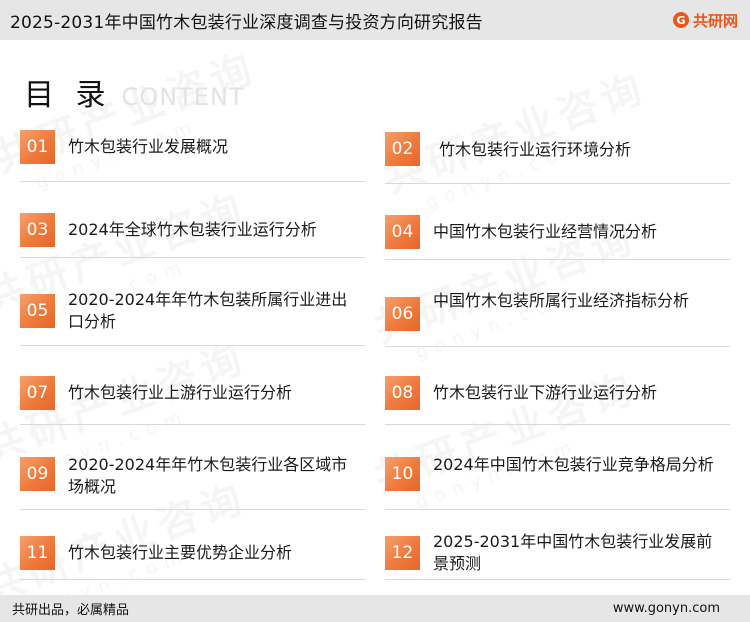 The height and width of the screenshot is (622, 750). I want to click on toc-item-label: 2020-2024年年竹木包装行业各区域市场概况, so click(208, 475).